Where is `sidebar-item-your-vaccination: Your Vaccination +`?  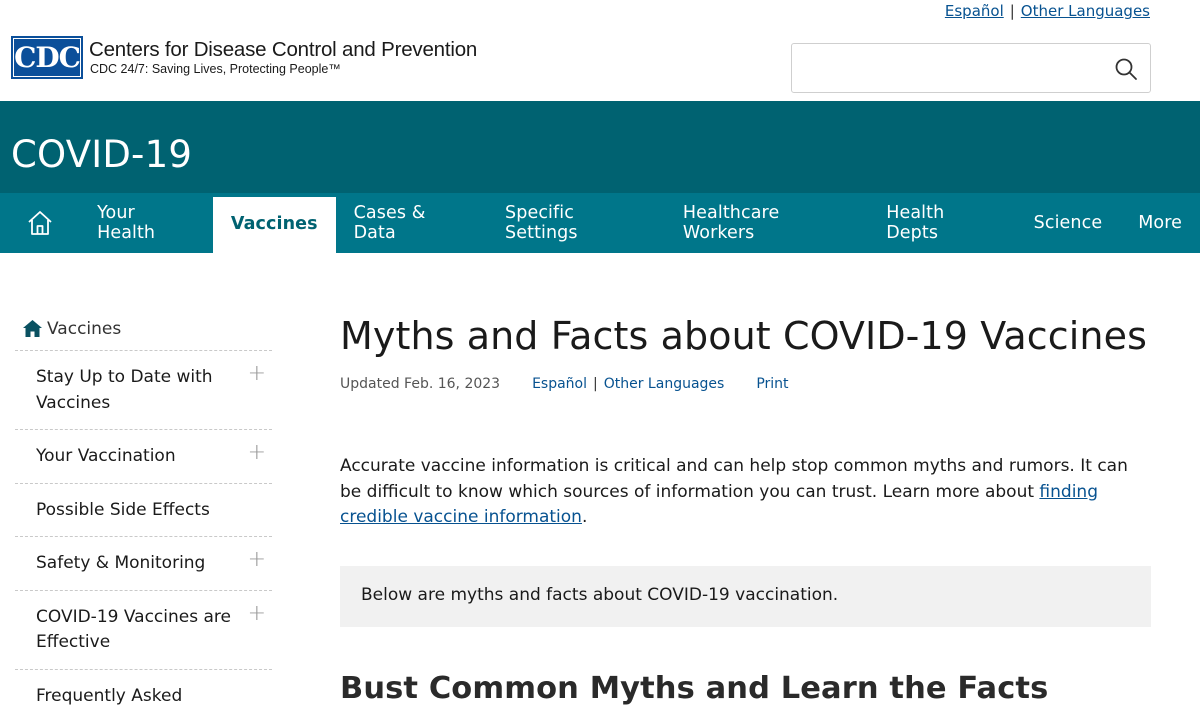 sidebar-item-your-vaccination: Your Vaccination + is located at coordinates (143, 457).